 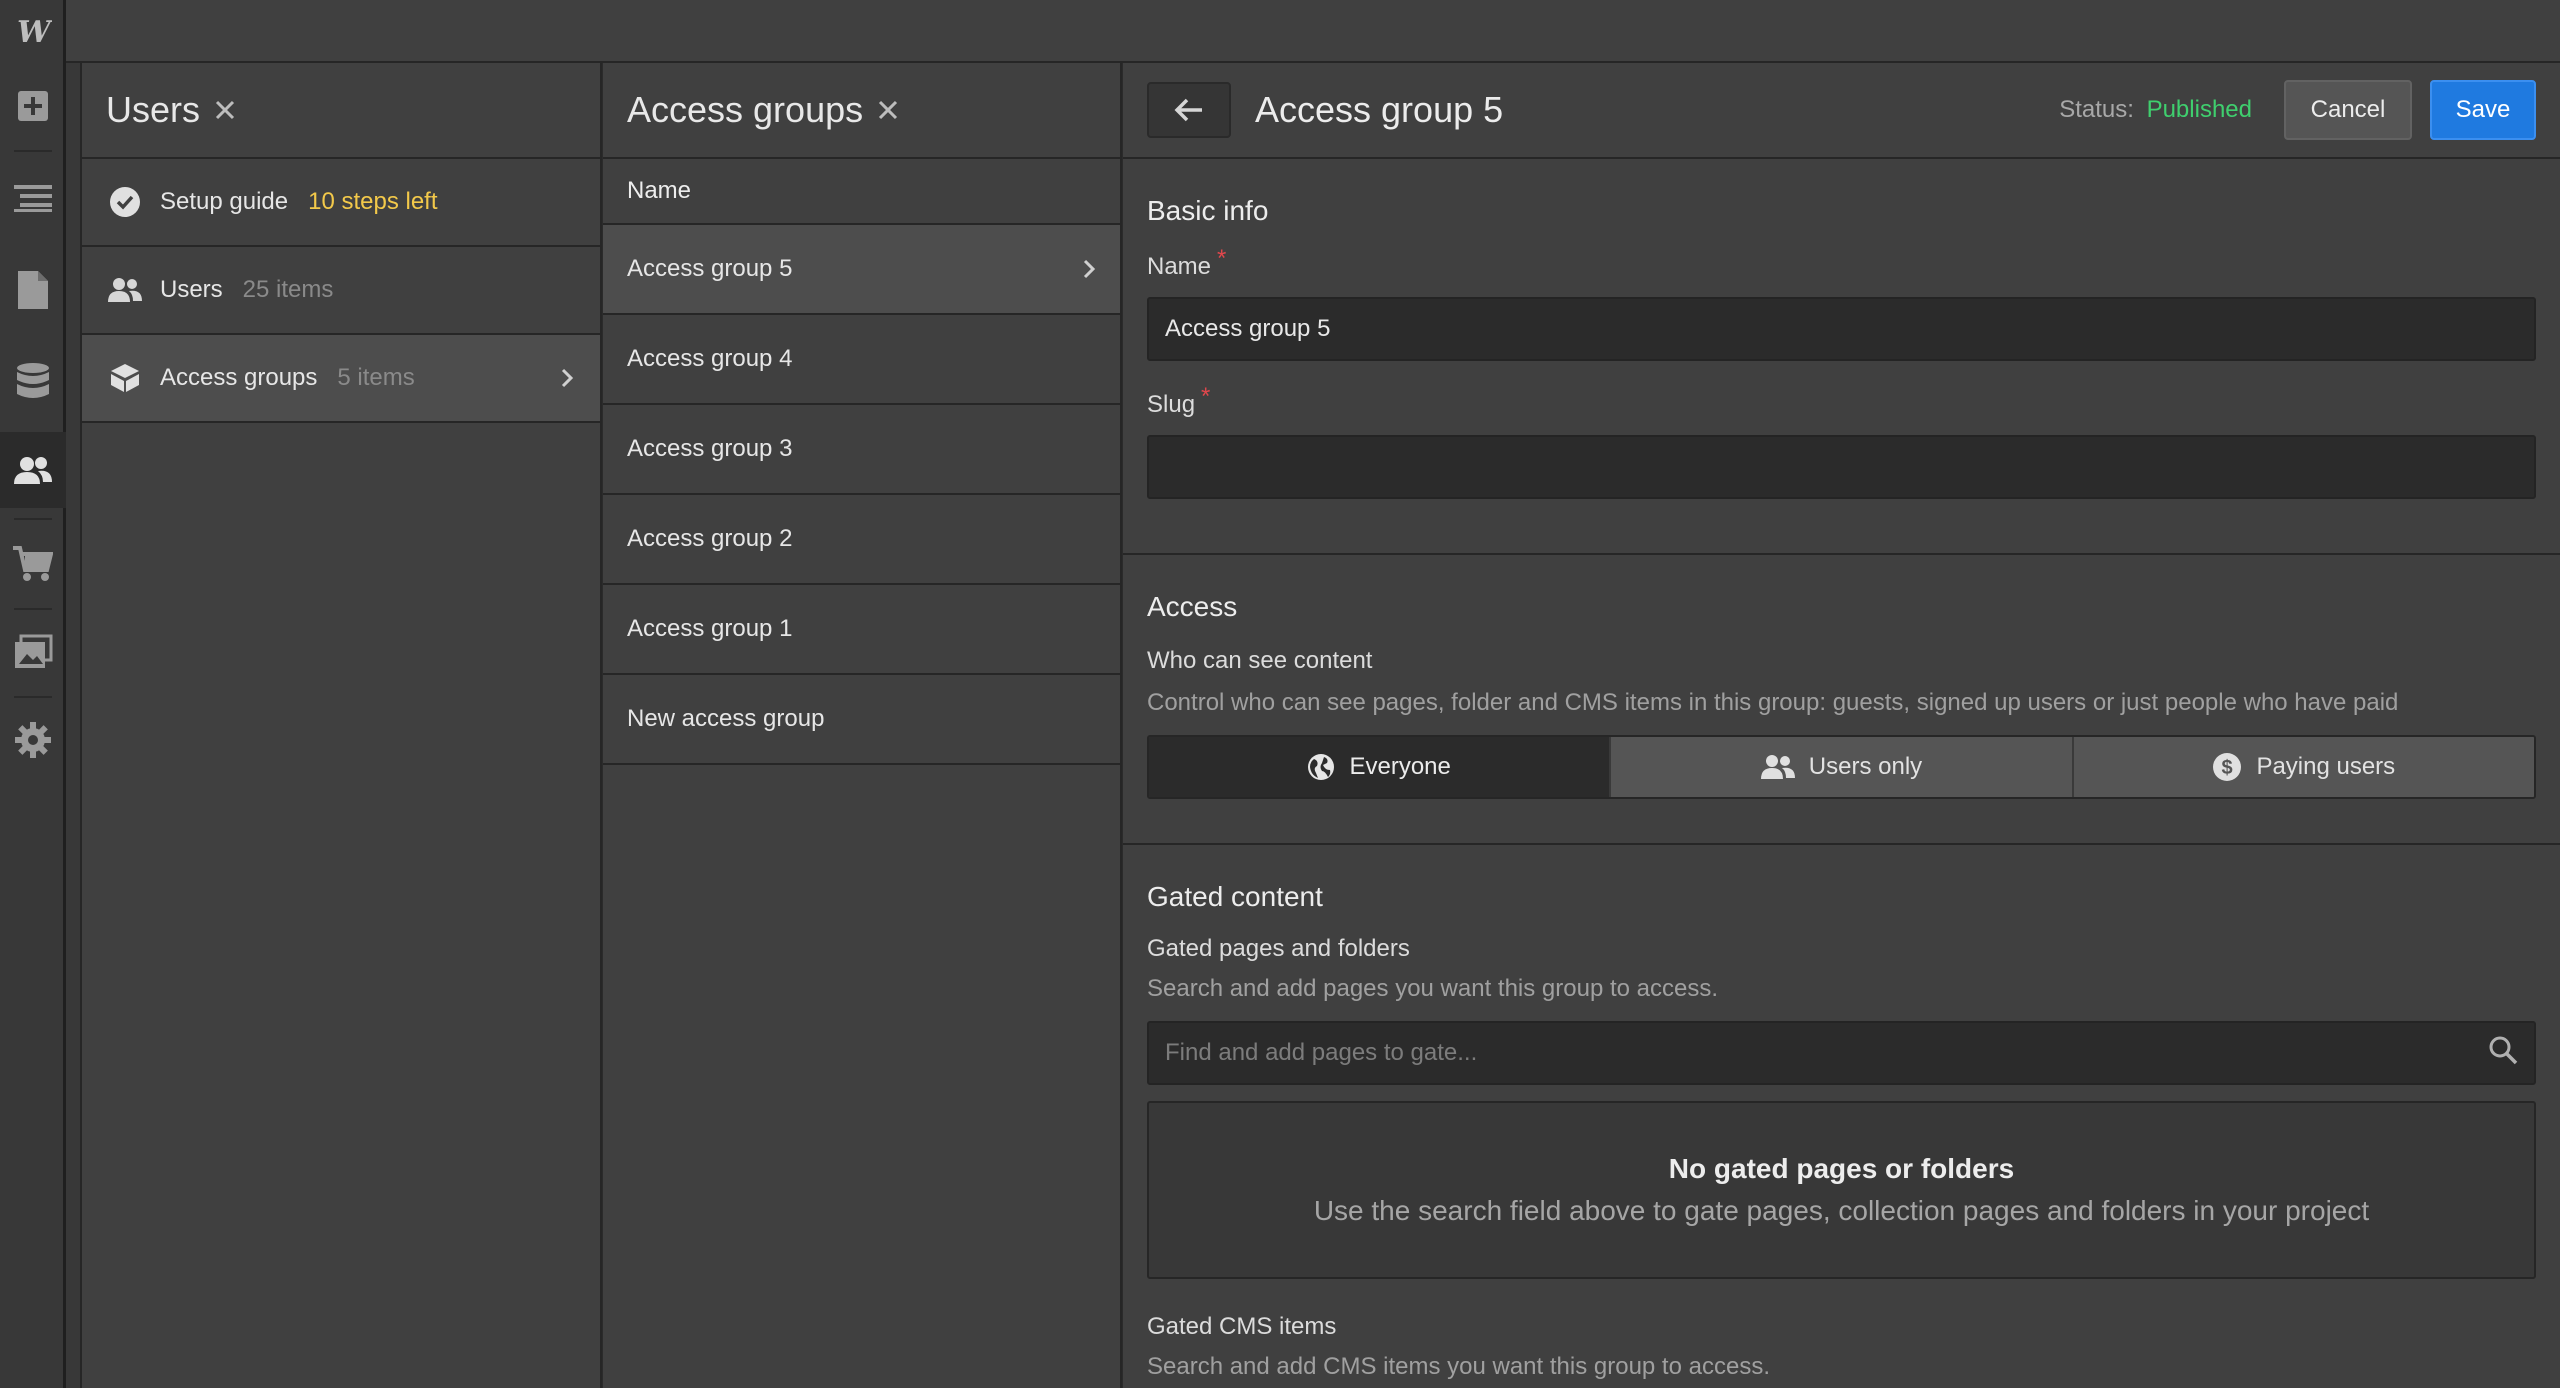 What do you see at coordinates (153, 109) in the screenshot?
I see `users-panel-title: Users` at bounding box center [153, 109].